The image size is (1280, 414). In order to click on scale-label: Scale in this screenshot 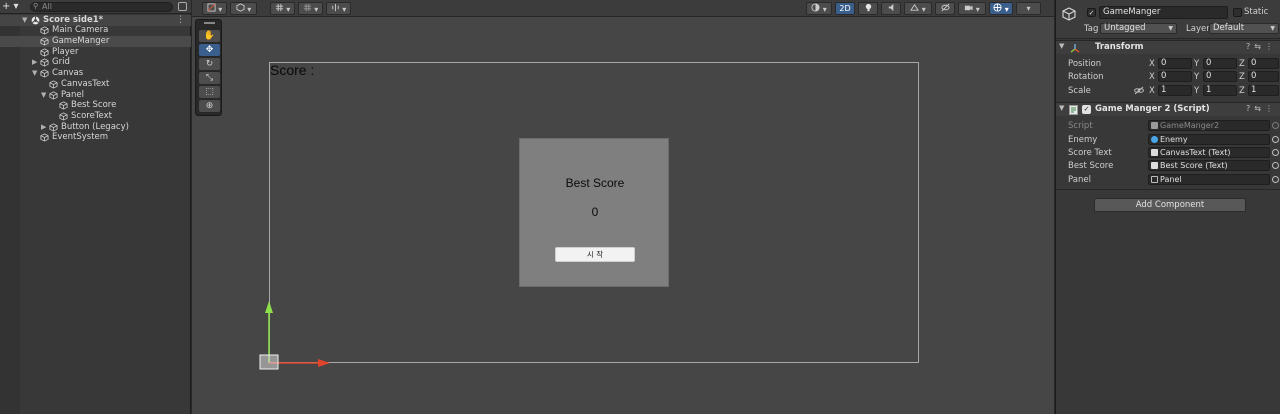, I will do `click(1079, 91)`.